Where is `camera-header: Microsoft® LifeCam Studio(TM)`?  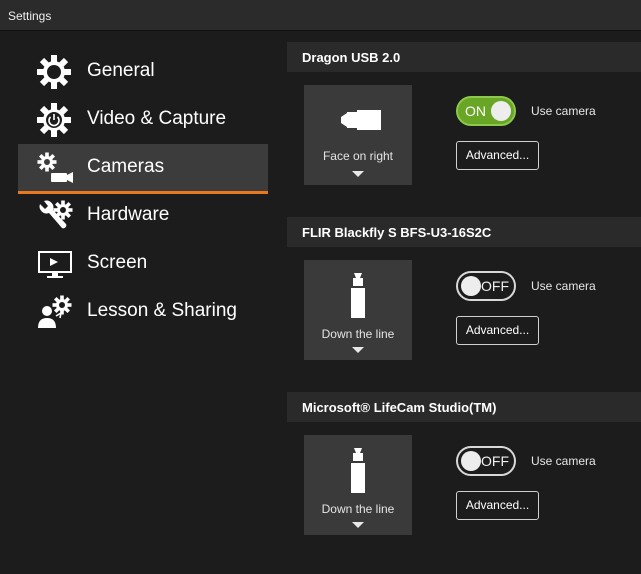
camera-header: Microsoft® LifeCam Studio(TM) is located at coordinates (464, 407).